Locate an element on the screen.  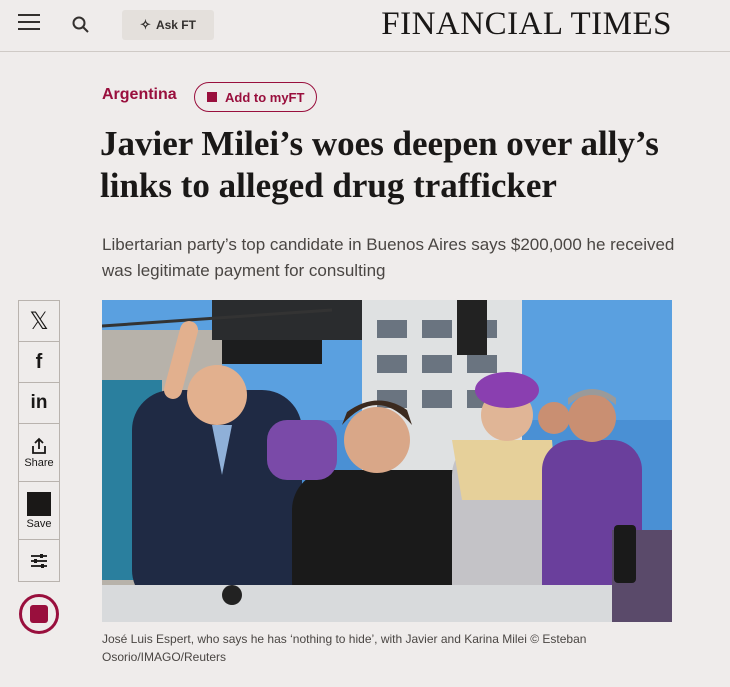
top-bar: ✧ Ask FT FINANCIAL TIMES is located at coordinates (365, 26).